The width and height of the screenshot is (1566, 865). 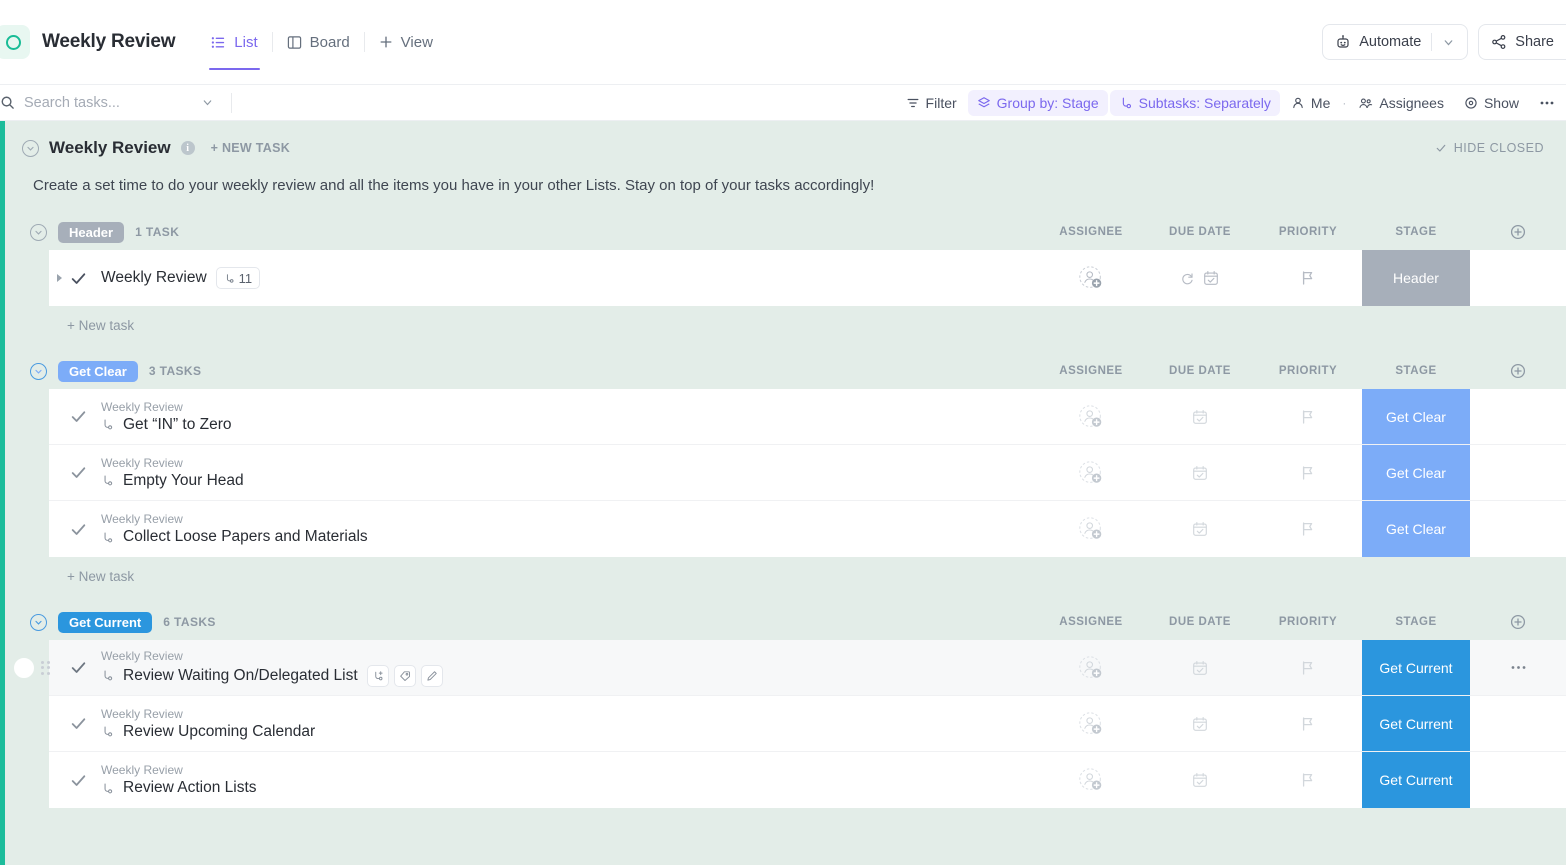 What do you see at coordinates (785, 141) in the screenshot?
I see `list-header: Weekly Review i + NEW TASK HIDE CLOSED` at bounding box center [785, 141].